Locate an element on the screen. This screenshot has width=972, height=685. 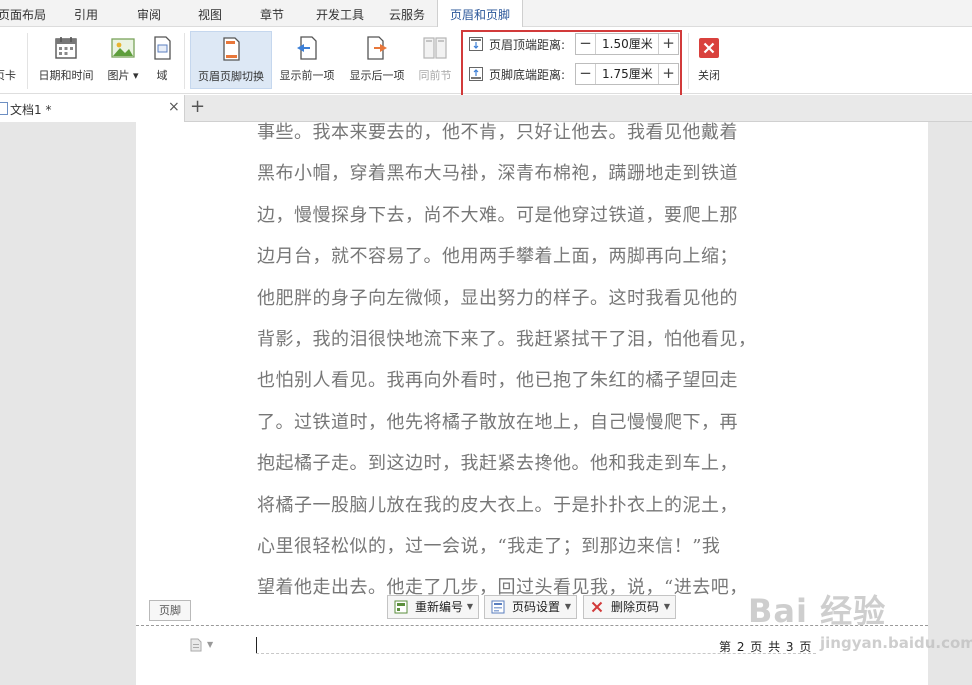
header-top-distance-input: 1.50厘米 is located at coordinates (627, 44).